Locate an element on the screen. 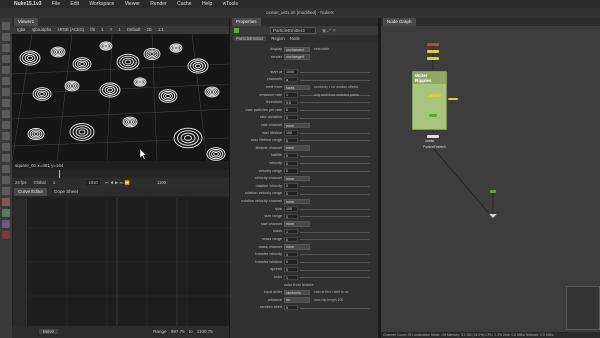 Image resolution: width=600 pixels, height=338 pixels. viewer-alpha: rgba.alpha is located at coordinates (42, 29).